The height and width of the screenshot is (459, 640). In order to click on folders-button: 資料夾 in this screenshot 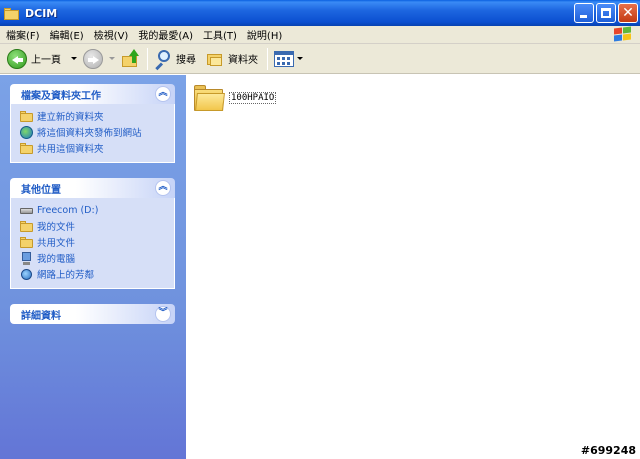, I will do `click(232, 59)`.